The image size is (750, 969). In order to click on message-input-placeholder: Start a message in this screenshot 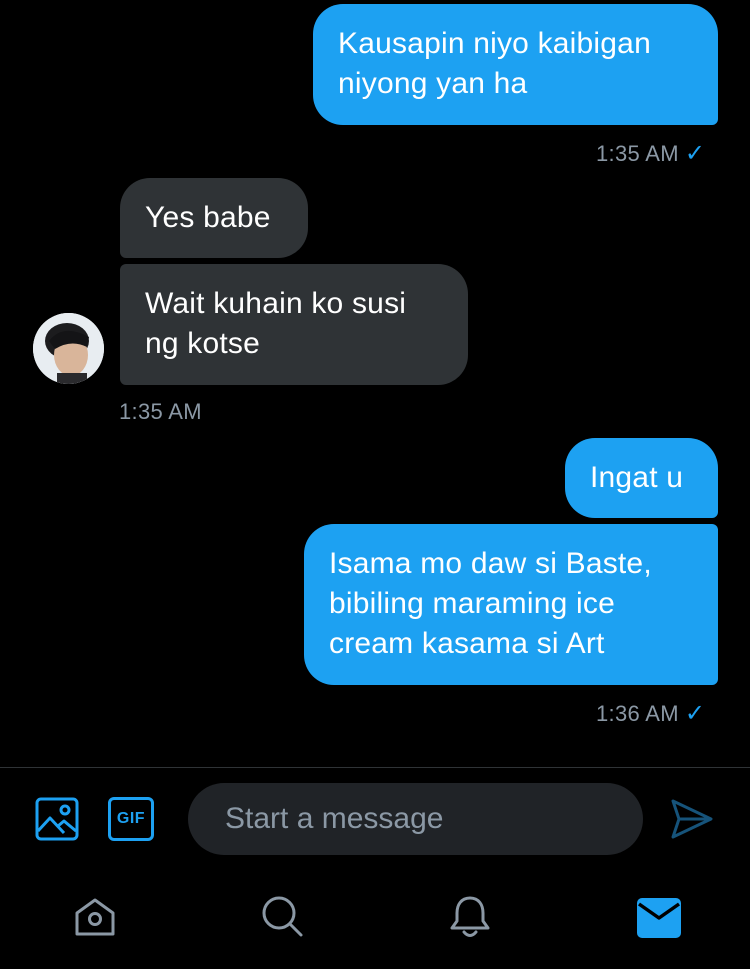, I will do `click(334, 818)`.